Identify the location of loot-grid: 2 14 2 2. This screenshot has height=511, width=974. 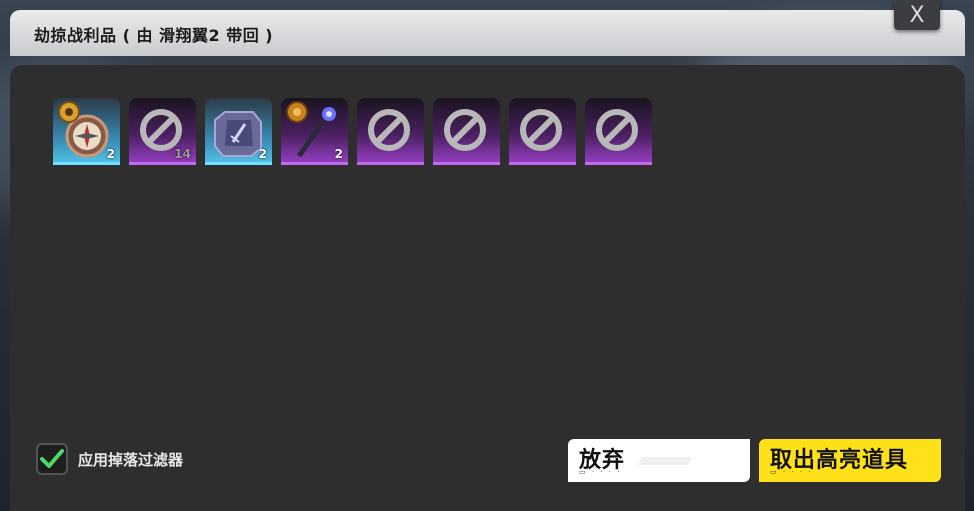
(352, 131).